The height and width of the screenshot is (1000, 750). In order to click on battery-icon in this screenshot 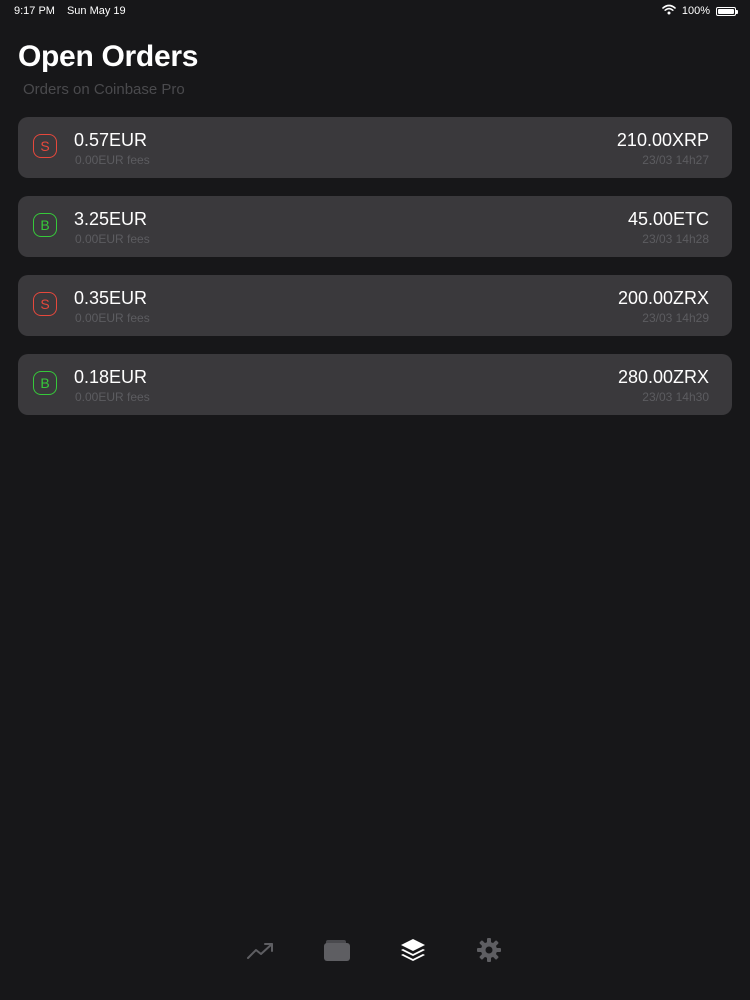, I will do `click(727, 11)`.